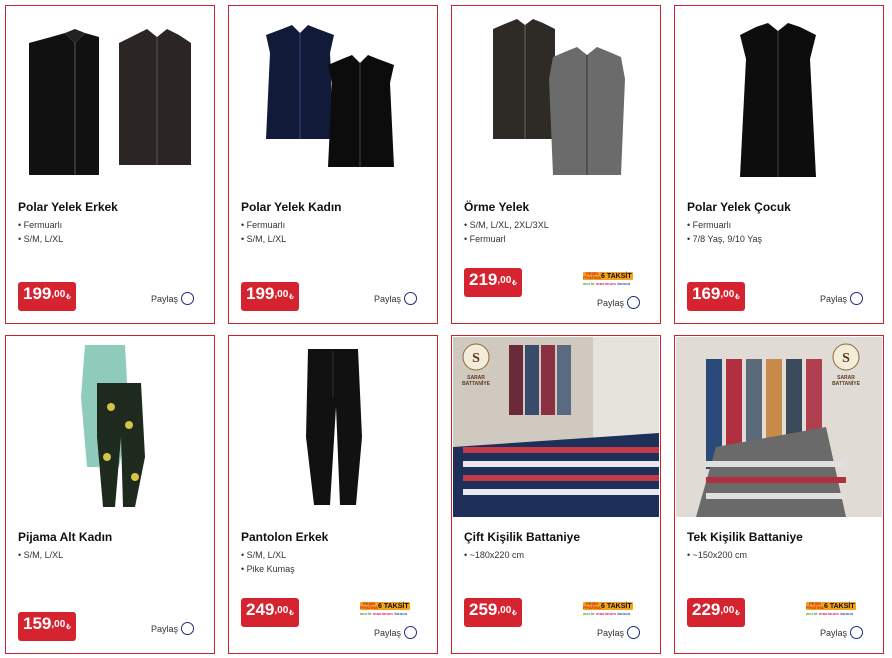 The image size is (892, 658). I want to click on feature-item: • Fermuarl, so click(485, 239).